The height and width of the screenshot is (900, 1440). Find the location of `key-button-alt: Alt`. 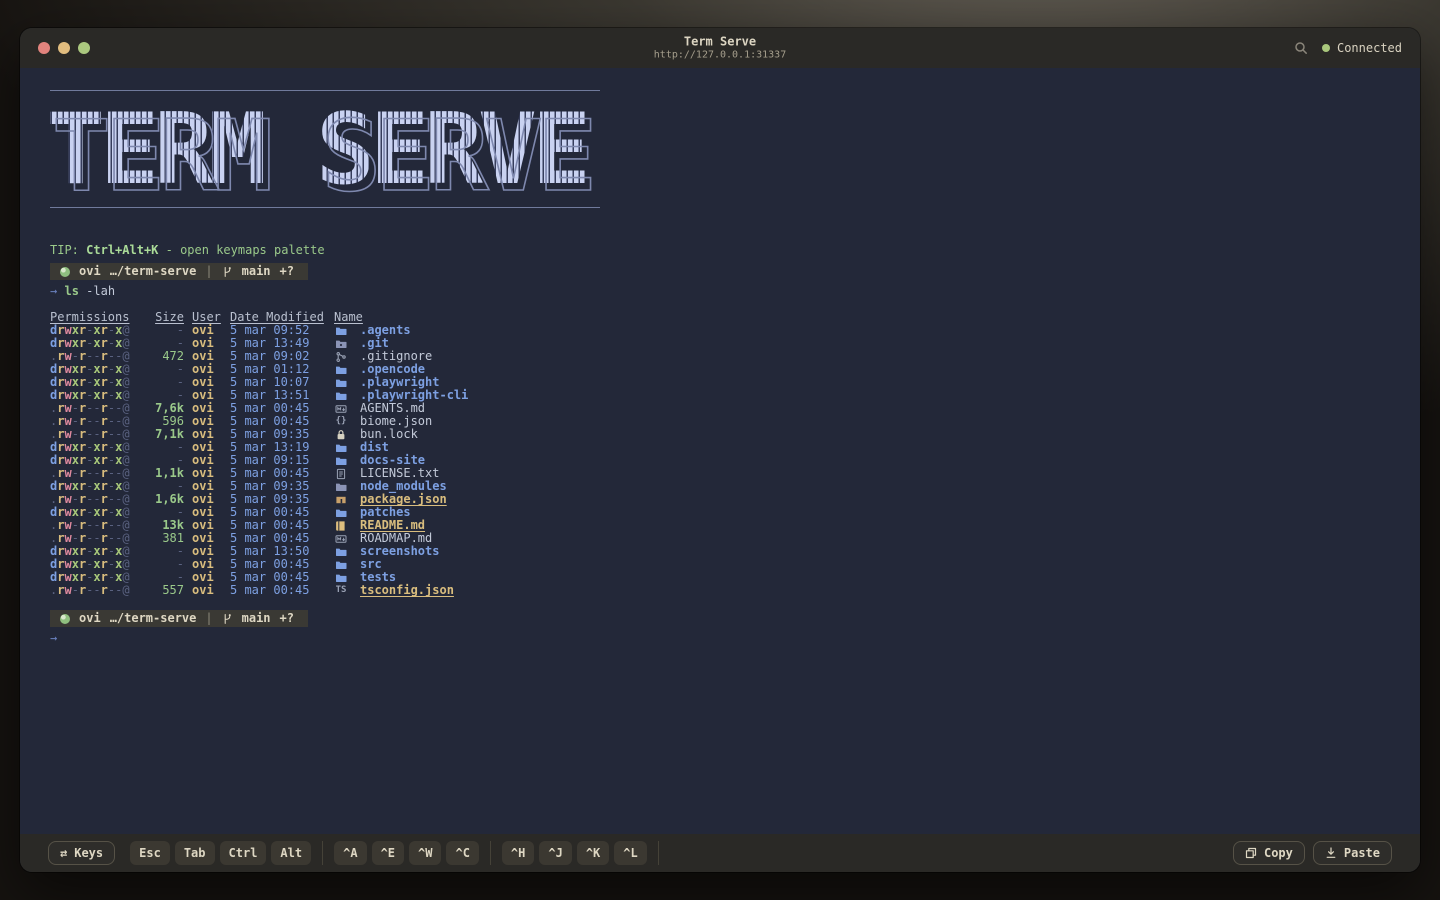

key-button-alt: Alt is located at coordinates (291, 853).